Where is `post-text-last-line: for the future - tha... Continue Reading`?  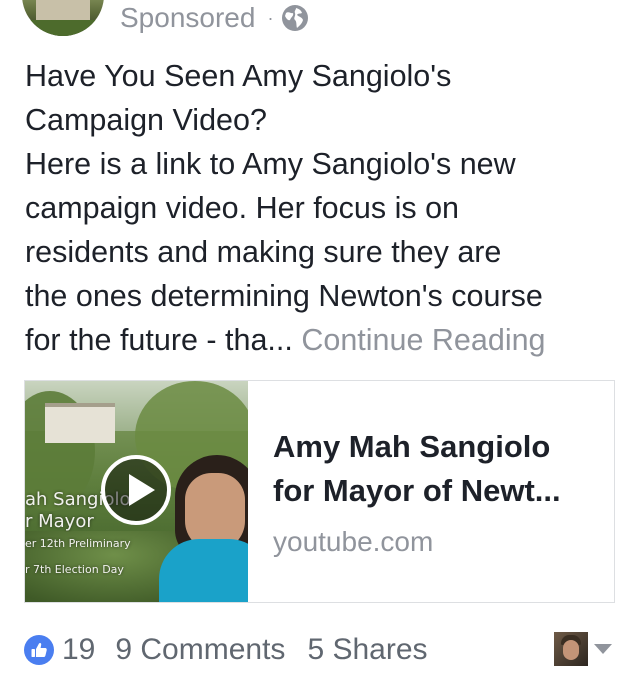
post-text-last-line: for the future - tha... Continue Reading is located at coordinates (325, 340).